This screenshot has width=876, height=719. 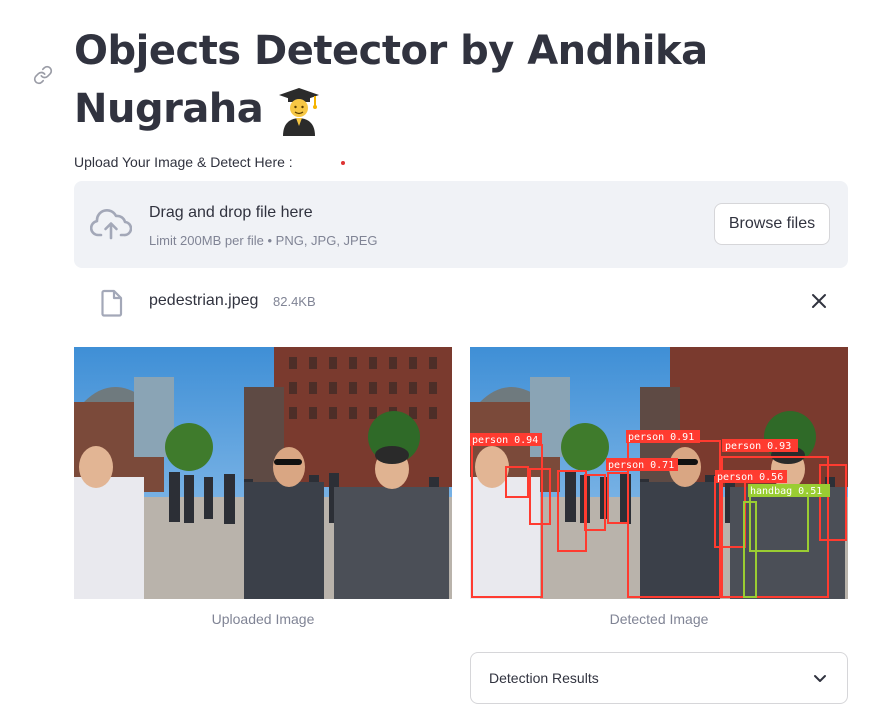 I want to click on chevron-down-icon, so click(x=820, y=678).